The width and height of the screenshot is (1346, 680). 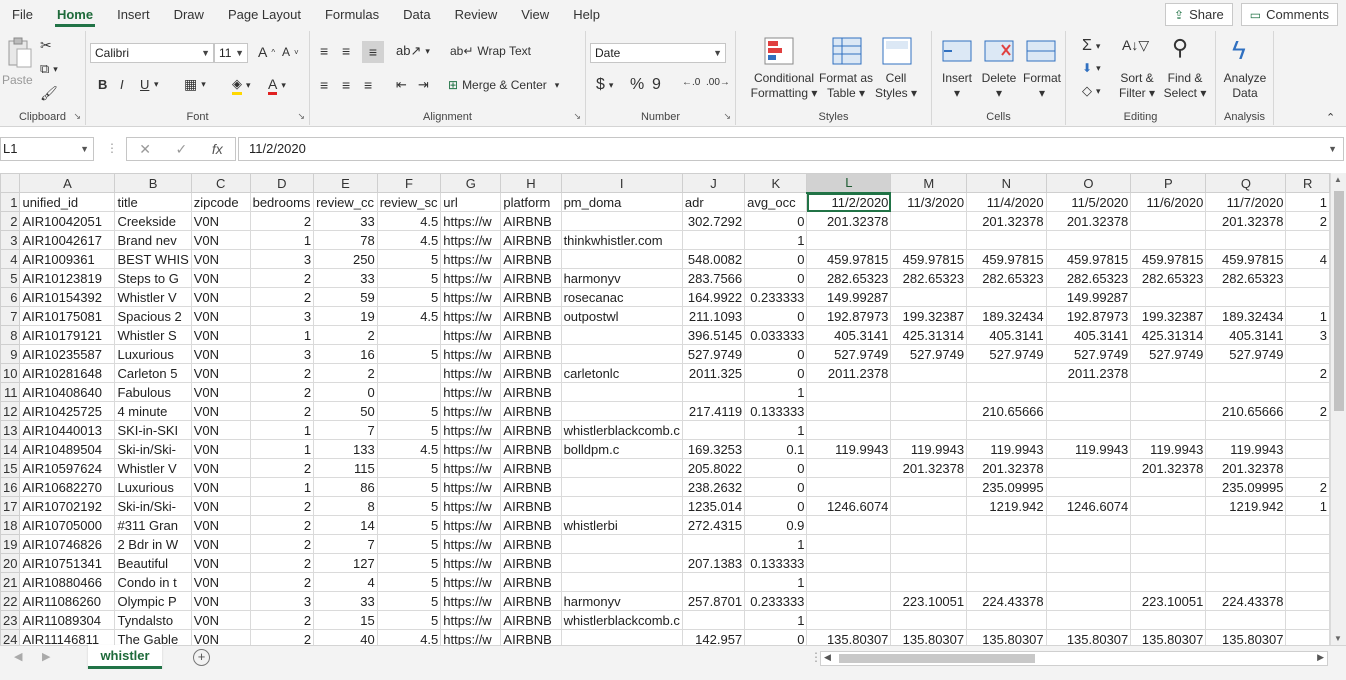 What do you see at coordinates (531, 430) in the screenshot?
I see `cell-h13: AIRBNB` at bounding box center [531, 430].